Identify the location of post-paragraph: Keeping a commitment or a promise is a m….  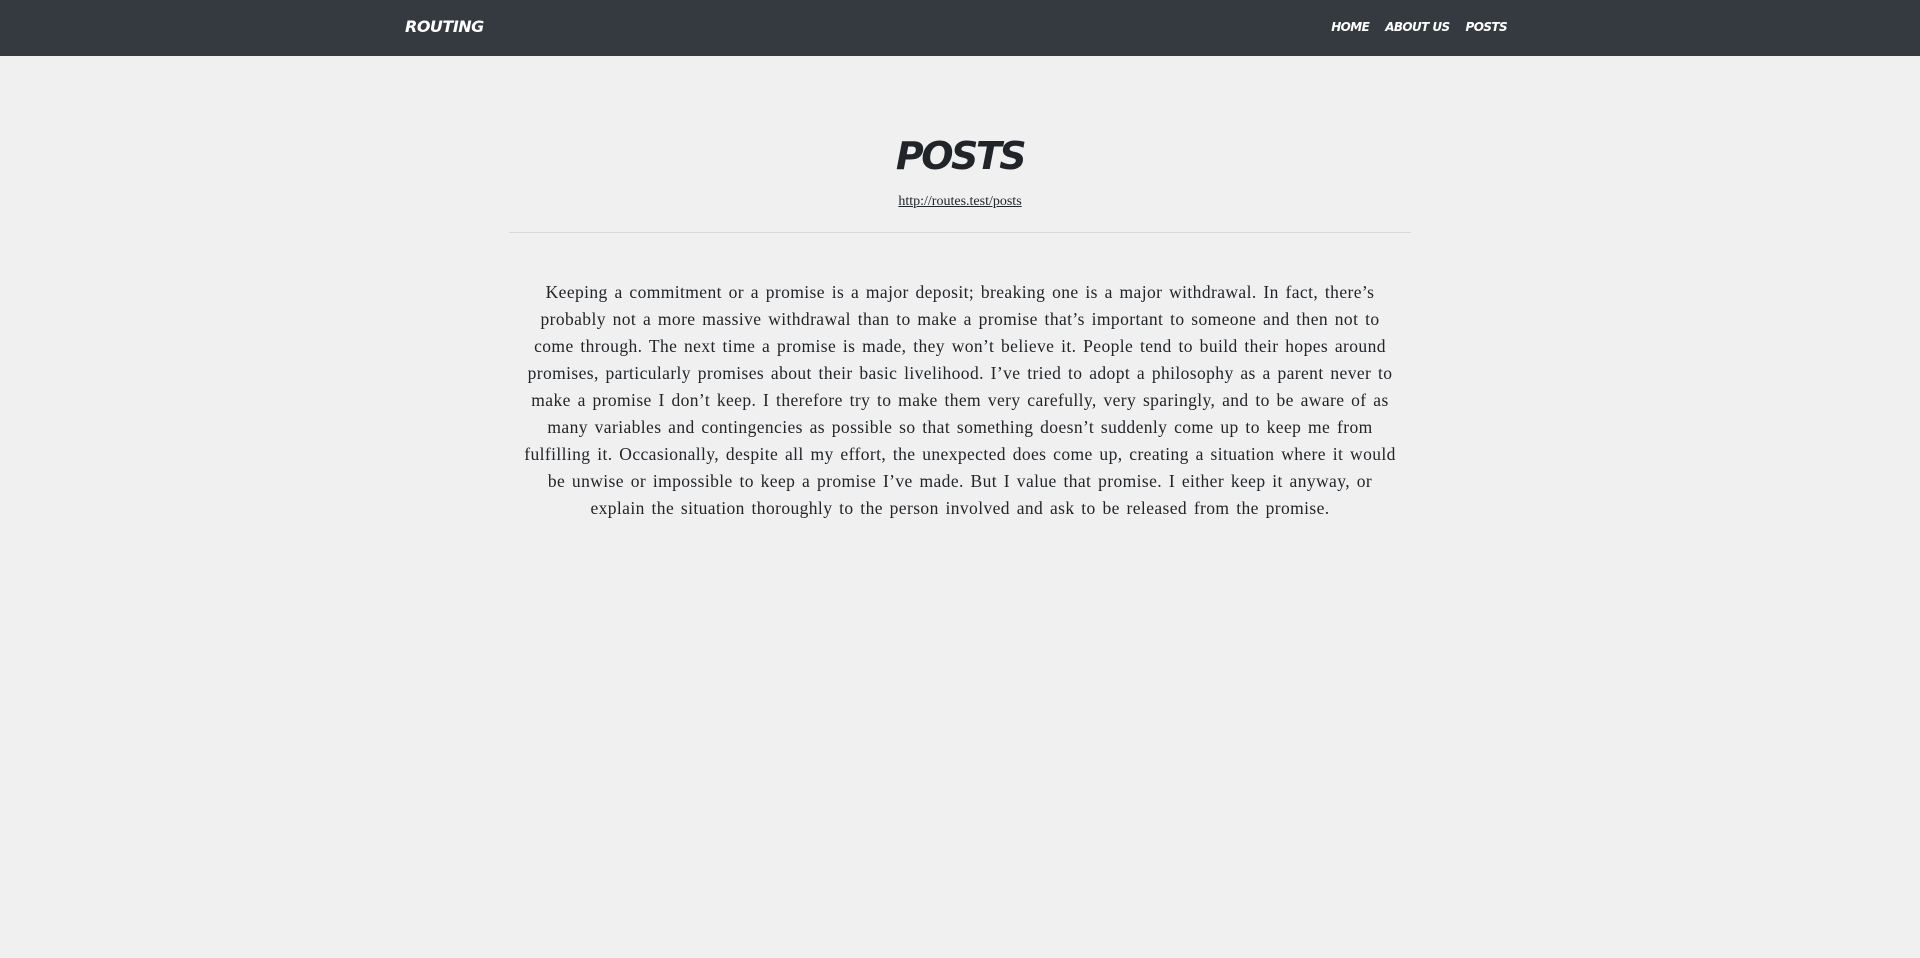
(960, 400).